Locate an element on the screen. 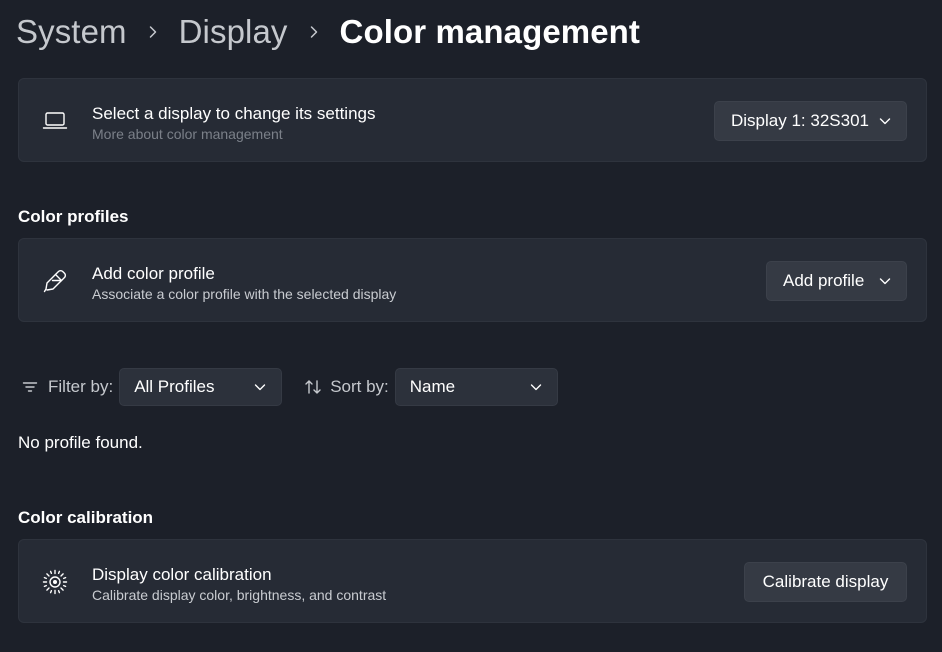 This screenshot has height=652, width=942. filter-sort-bar: Filter by: All Profiles Sort by: Name is located at coordinates (290, 387).